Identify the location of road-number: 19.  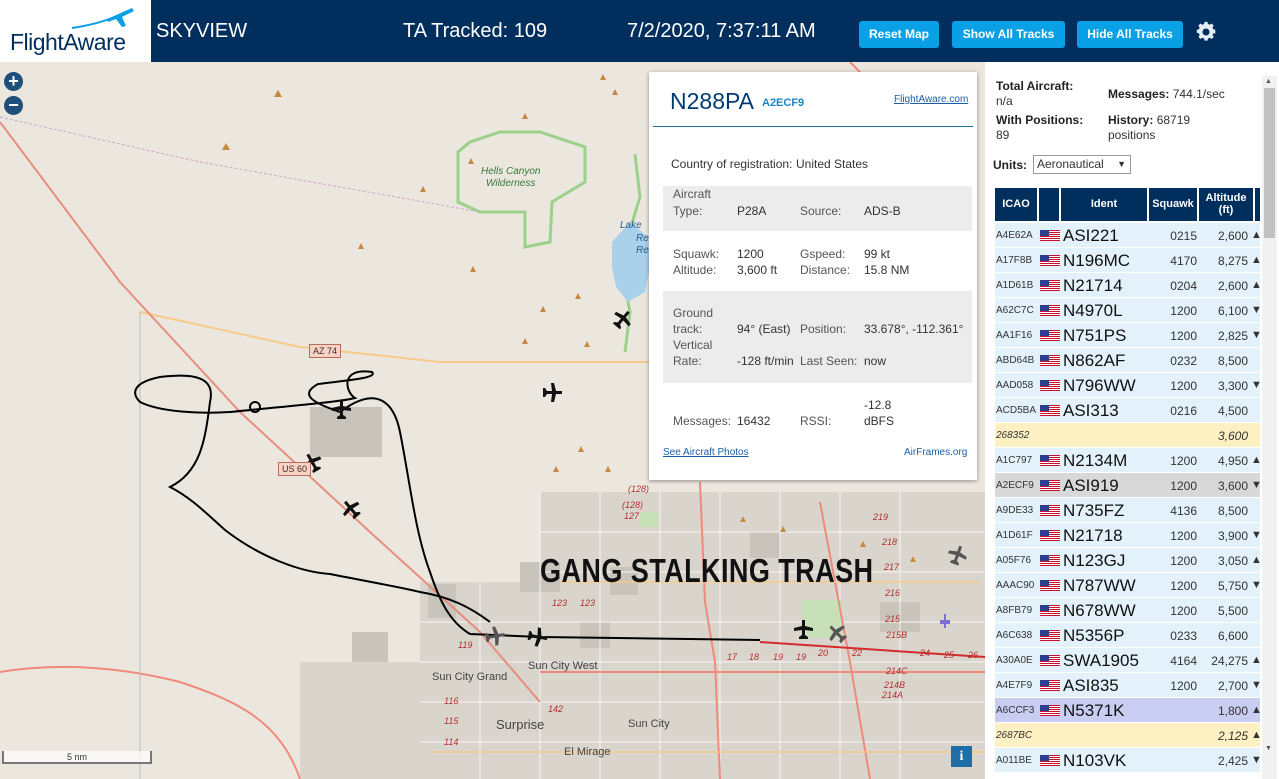
(801, 657).